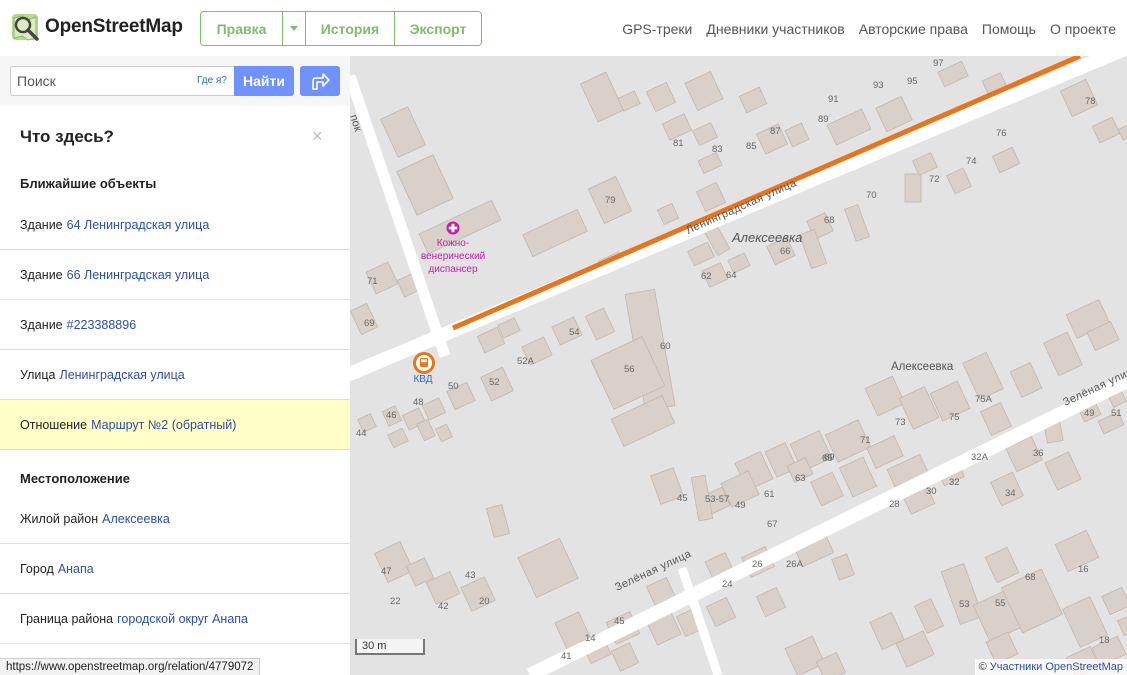  I want to click on house-number: 46, so click(391, 415).